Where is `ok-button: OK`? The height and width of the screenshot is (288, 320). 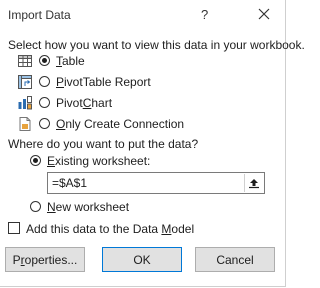
ok-button: OK is located at coordinates (142, 259).